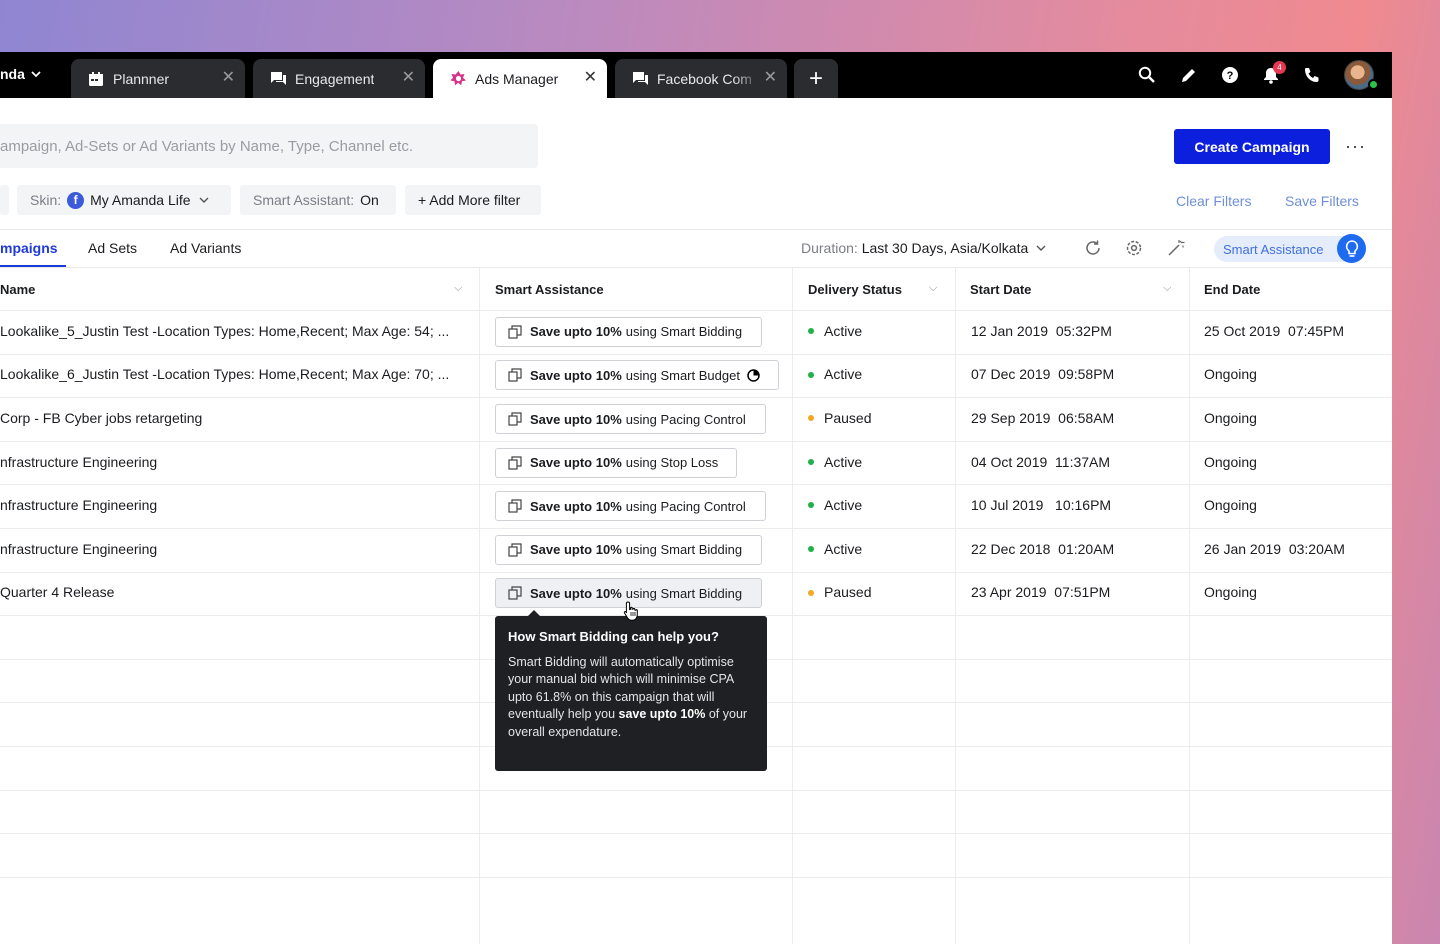 The image size is (1440, 944). What do you see at coordinates (640, 79) in the screenshot?
I see `chat-icon` at bounding box center [640, 79].